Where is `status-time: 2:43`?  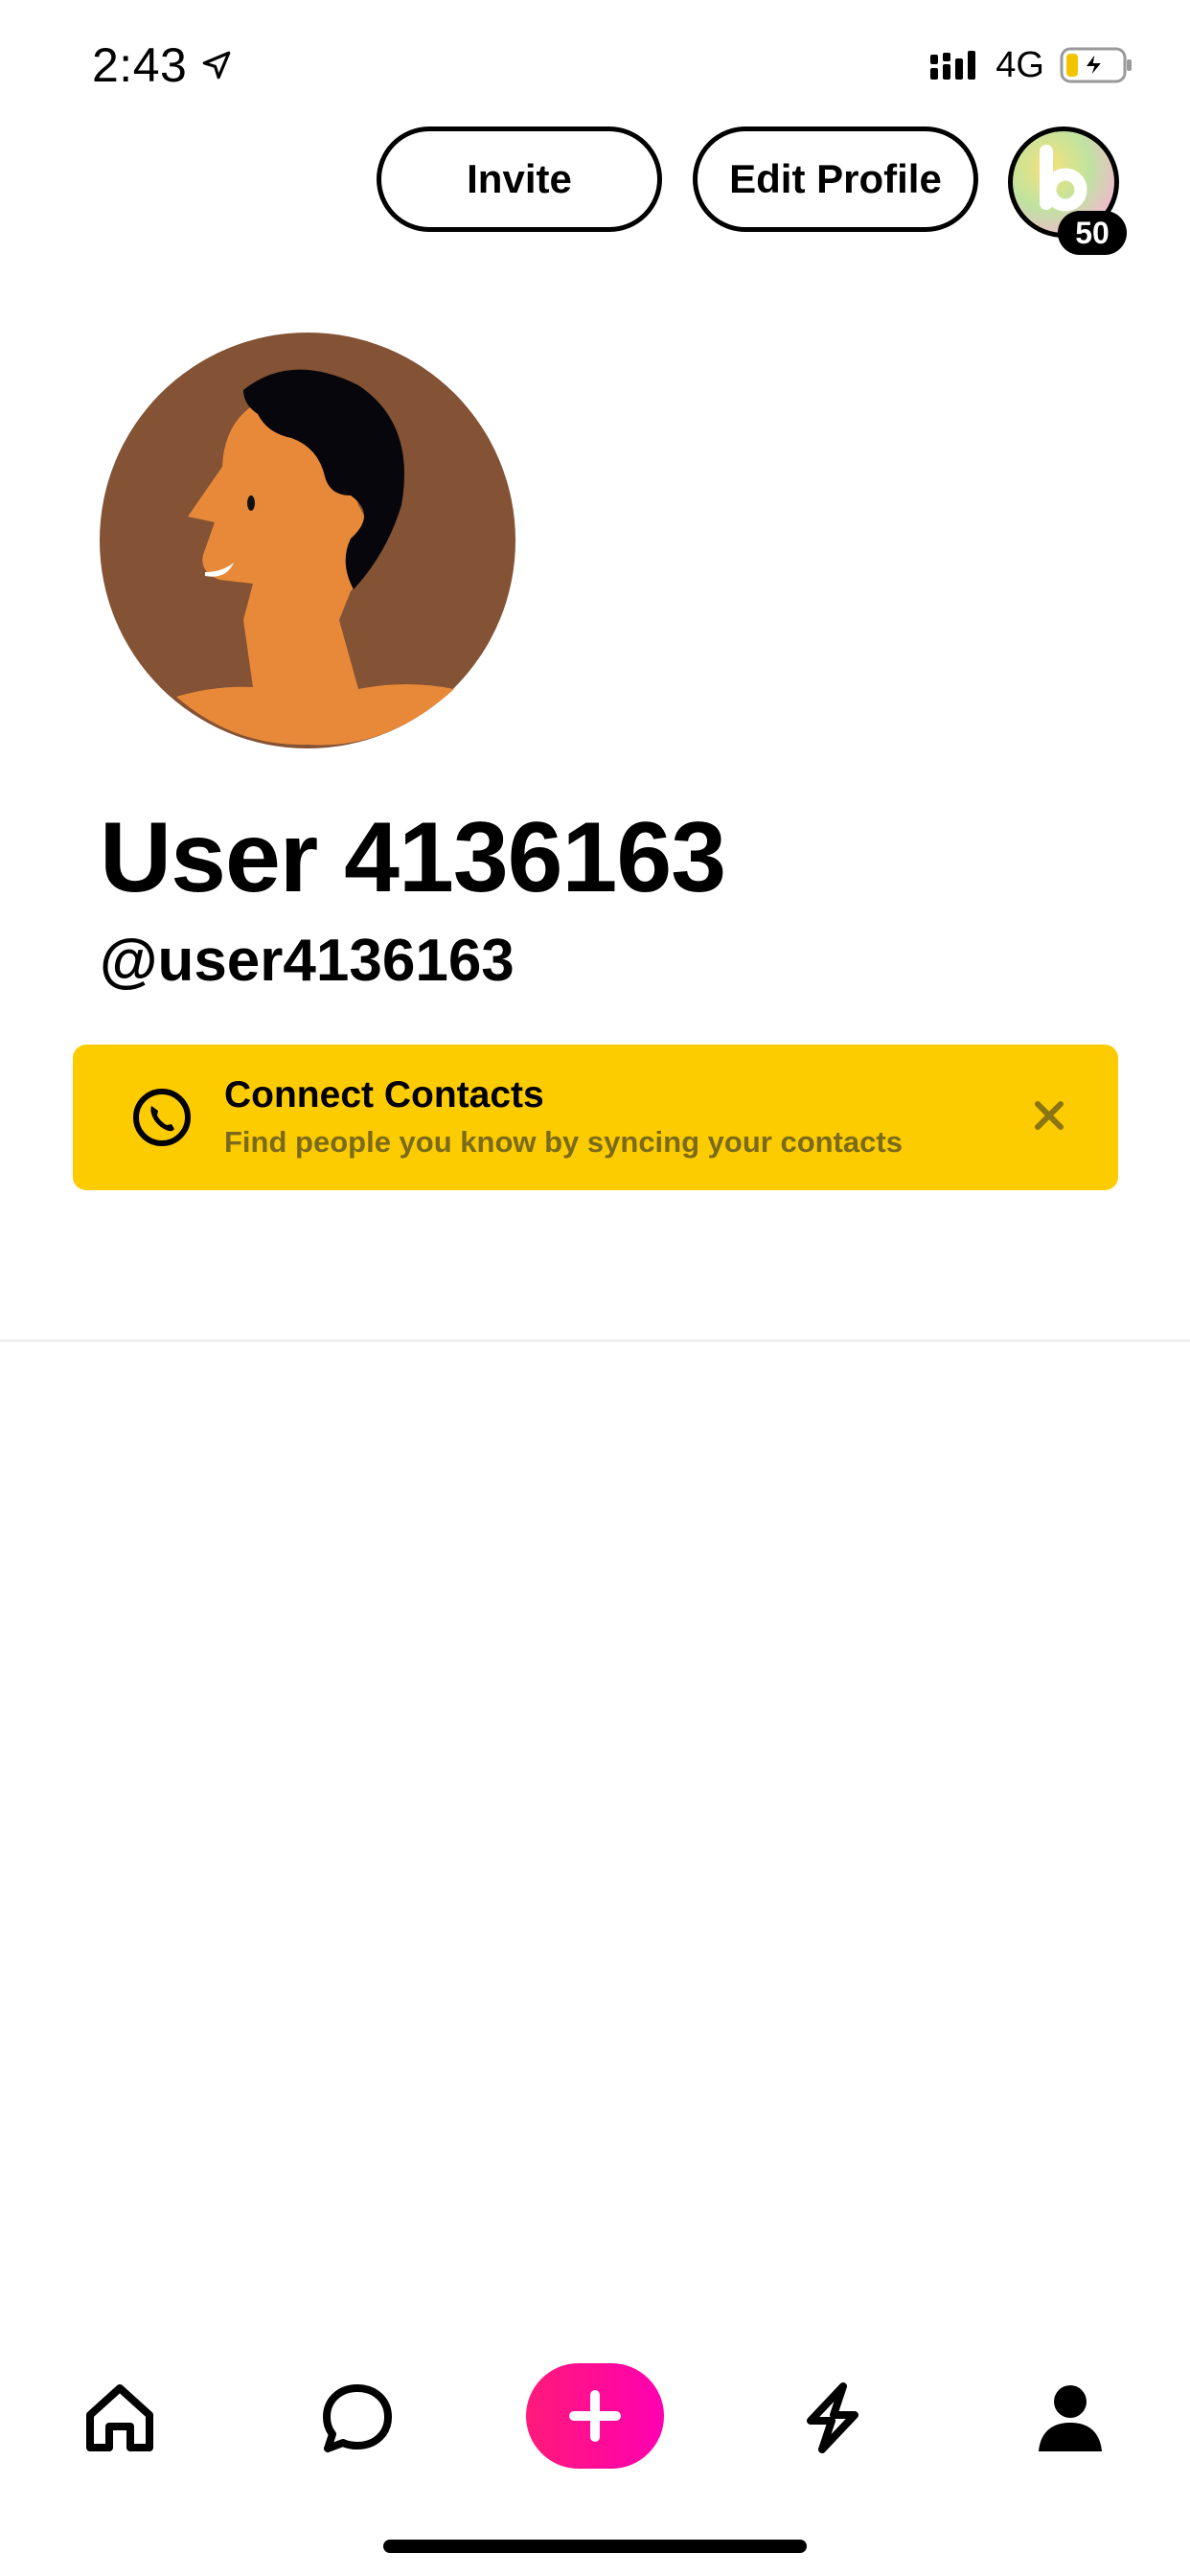 status-time: 2:43 is located at coordinates (163, 65).